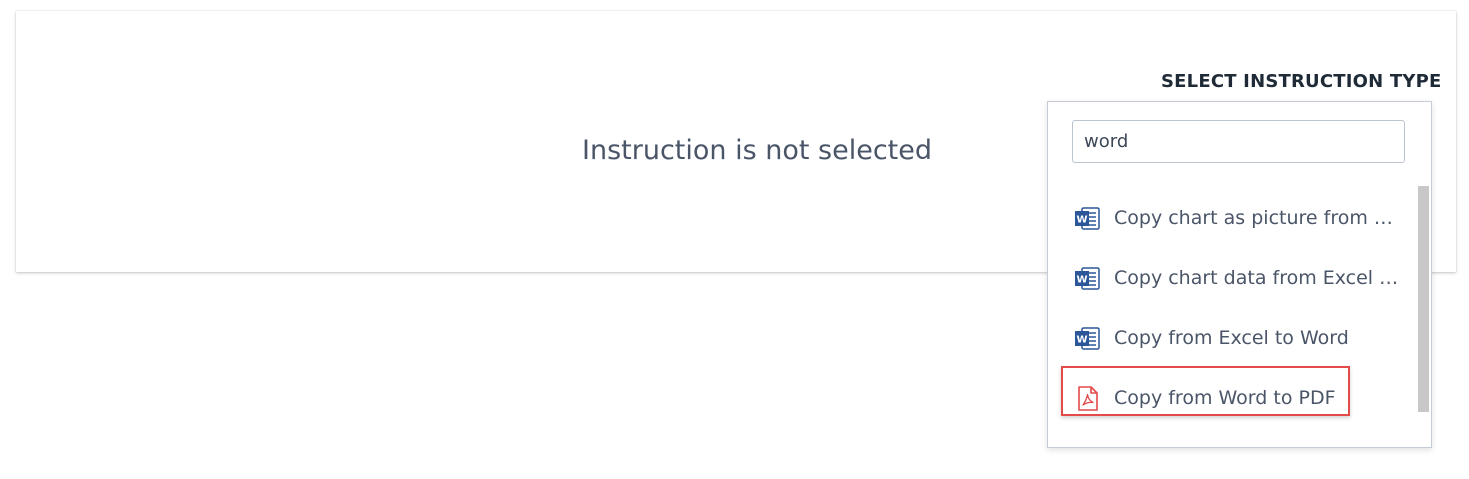 The width and height of the screenshot is (1469, 479). I want to click on list-item-label: Copy from Word to PDF, so click(1225, 398).